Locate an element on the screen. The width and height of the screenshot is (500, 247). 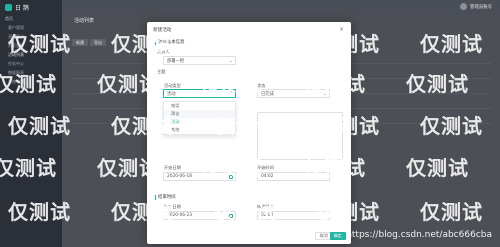
type-option-activity: 活动 is located at coordinates (199, 122).